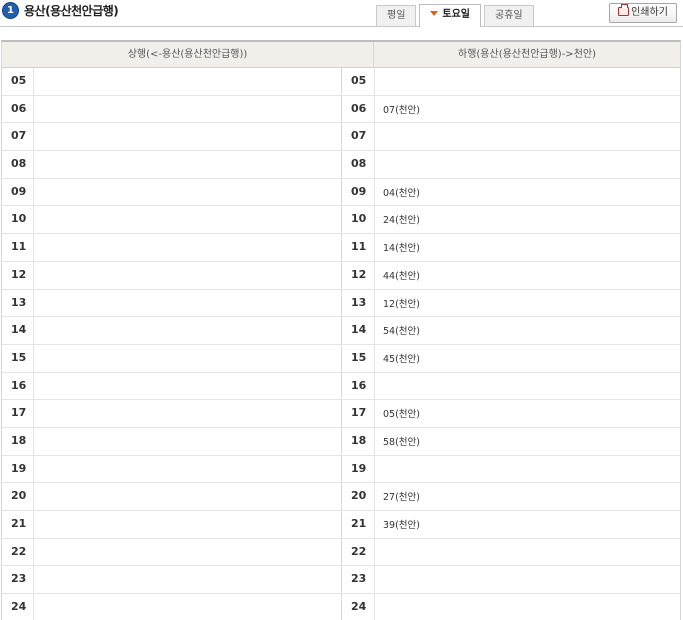  I want to click on tab-label: 평일, so click(396, 15).